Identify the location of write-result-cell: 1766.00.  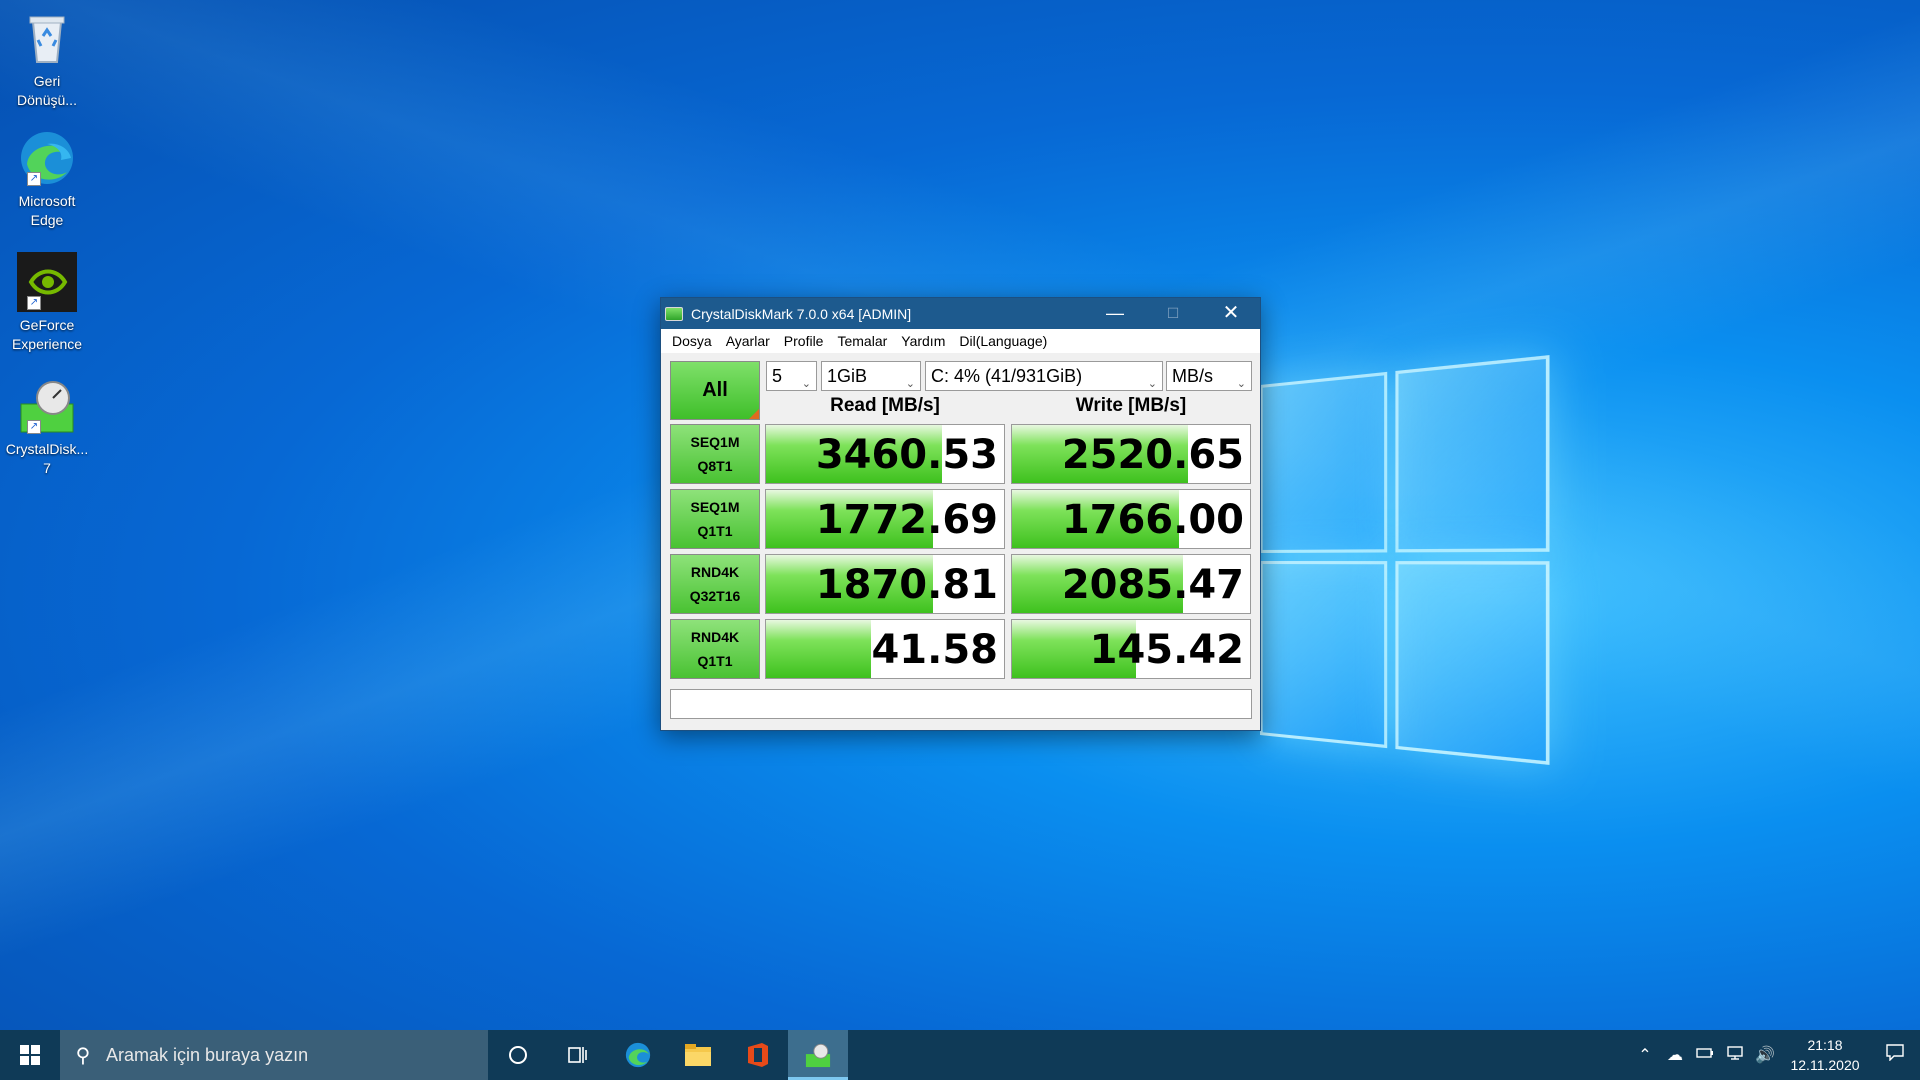
(1131, 519).